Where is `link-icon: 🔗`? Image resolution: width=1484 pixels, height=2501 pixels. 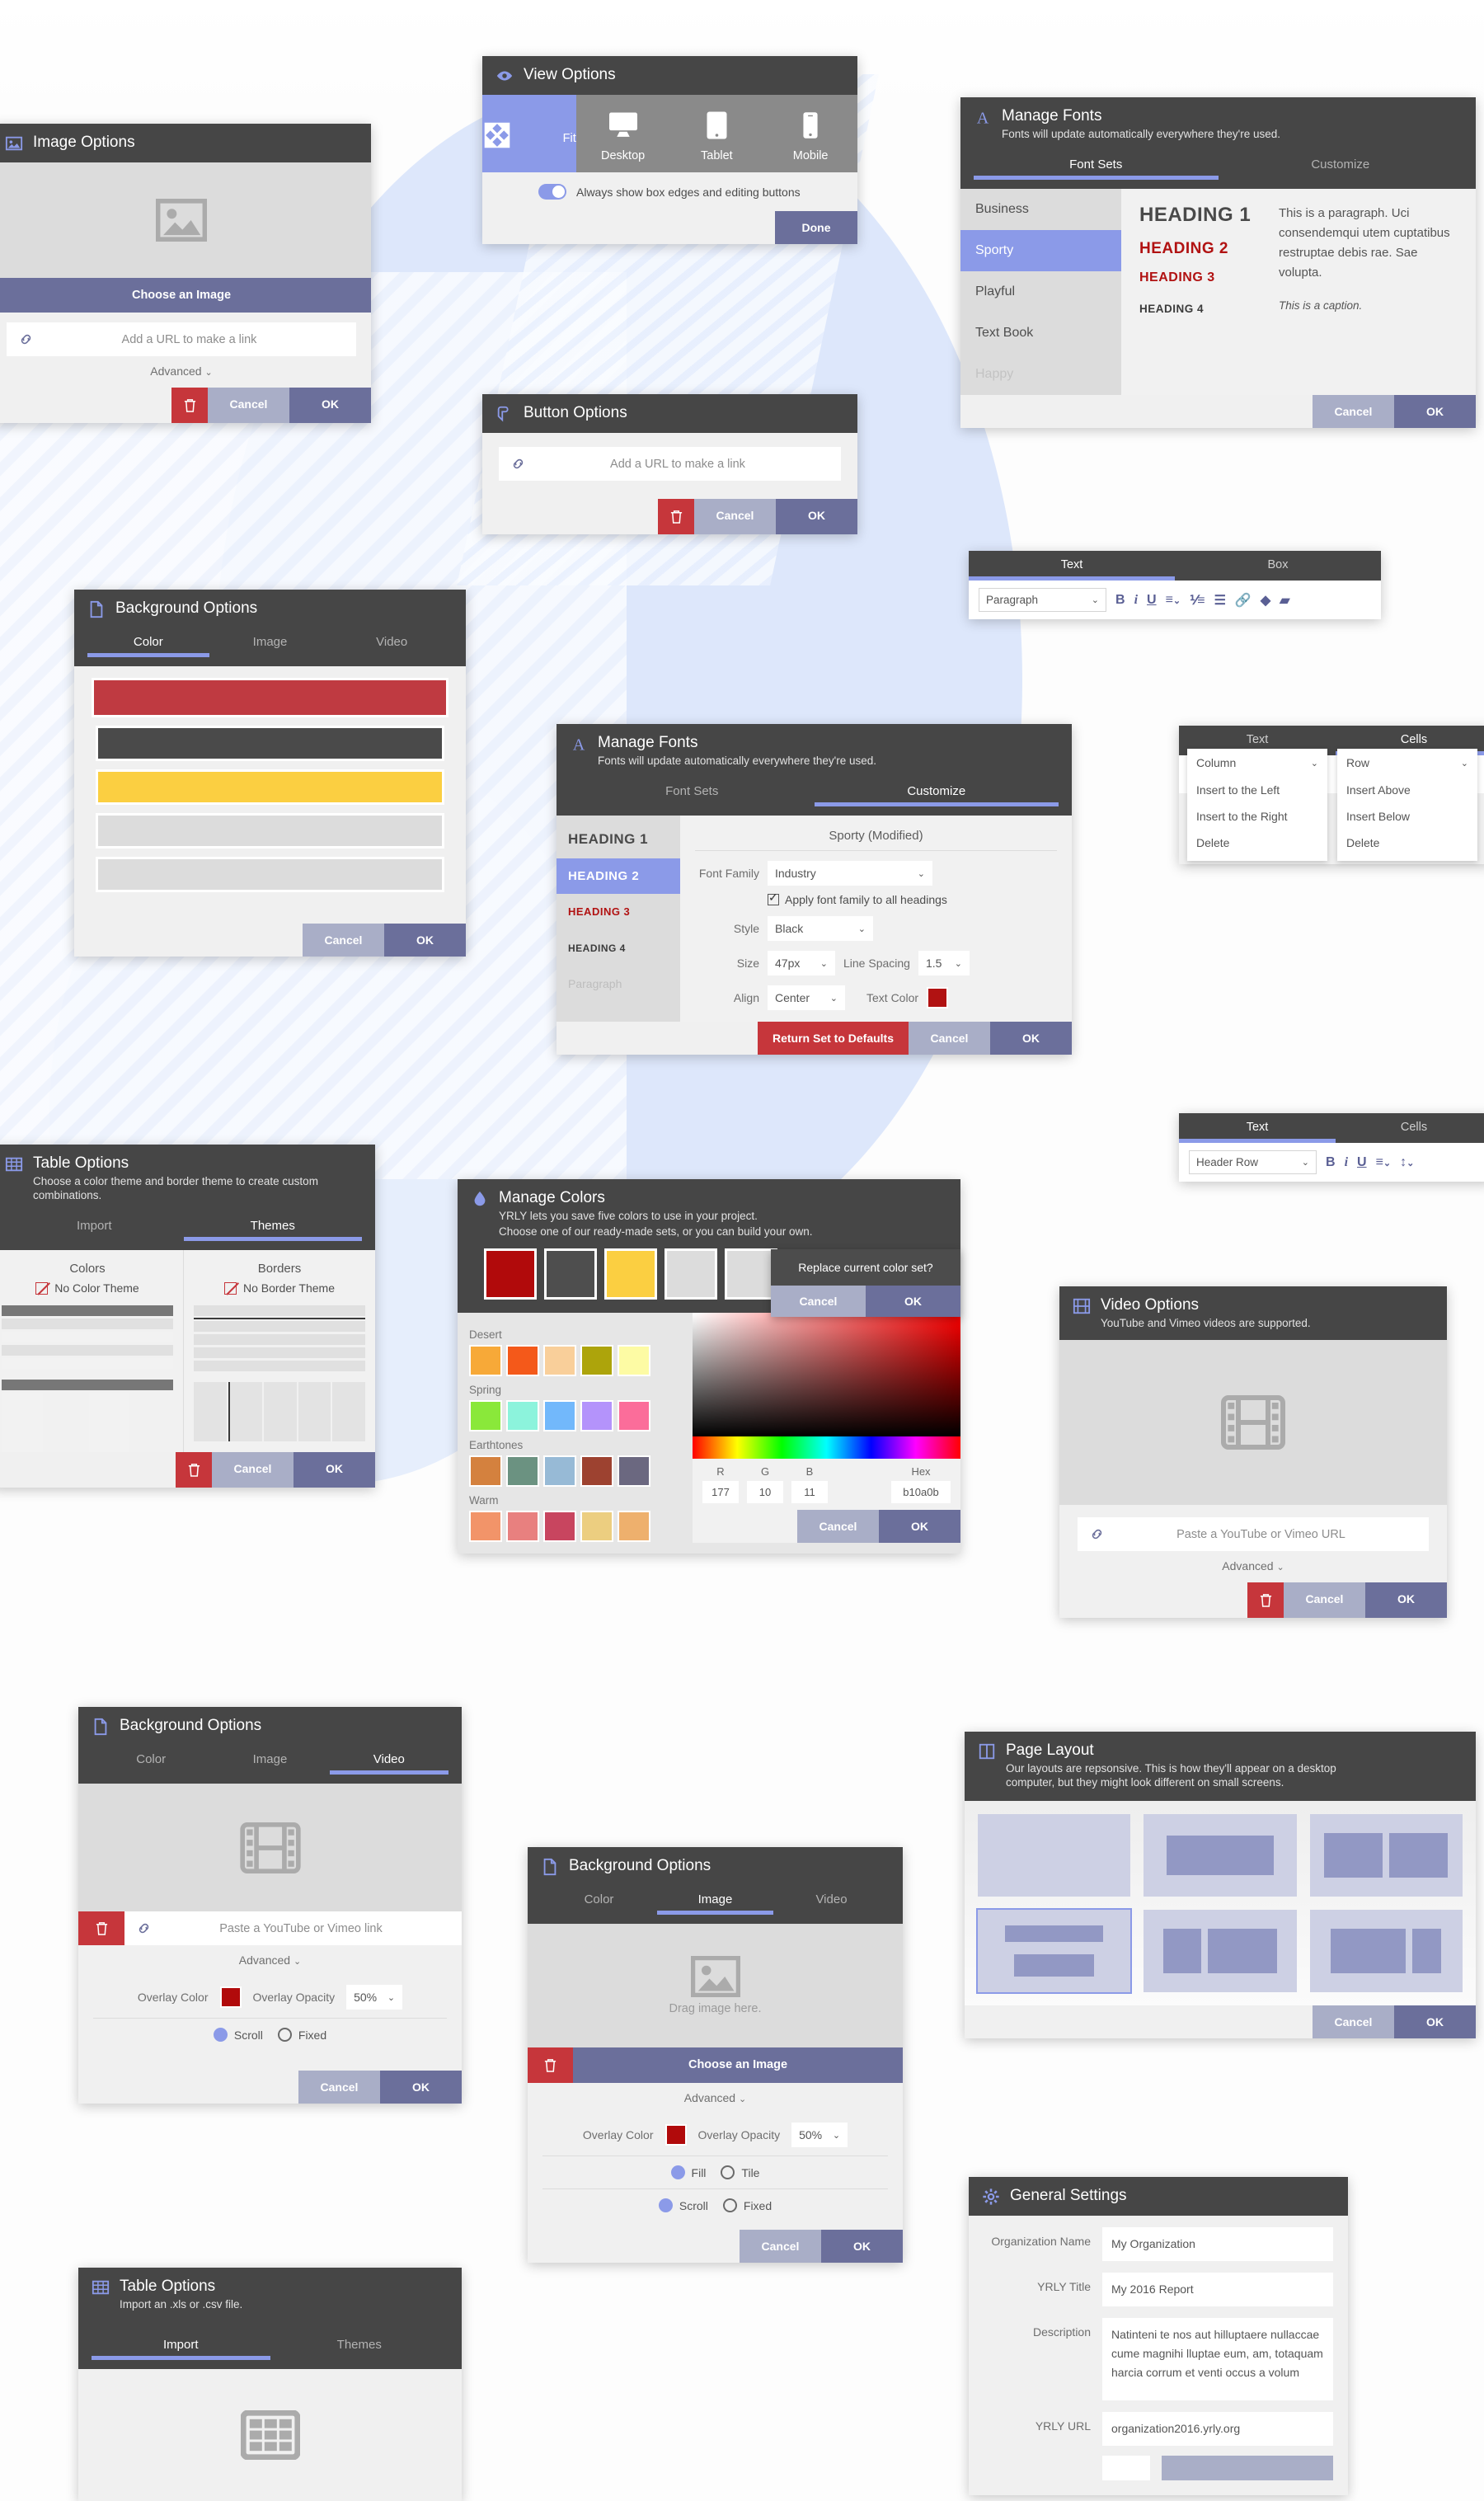
link-icon: 🔗 is located at coordinates (1243, 600).